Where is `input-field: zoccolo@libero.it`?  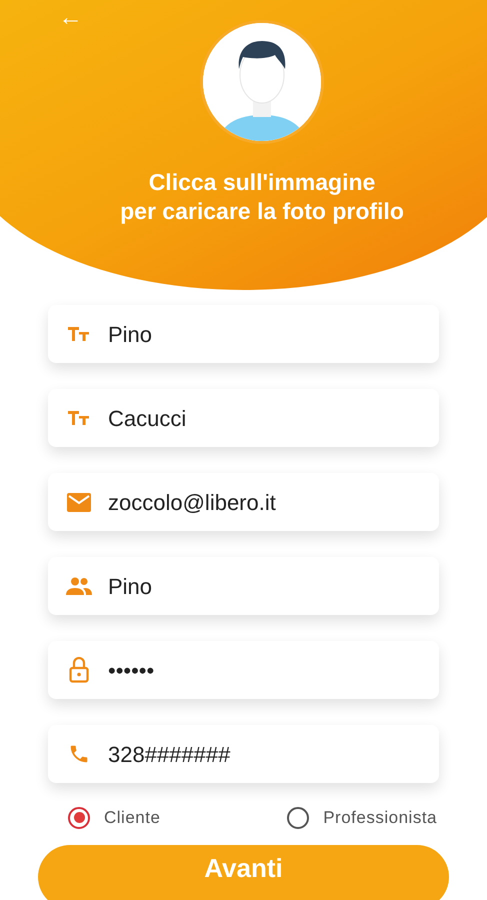 input-field: zoccolo@libero.it is located at coordinates (243, 502).